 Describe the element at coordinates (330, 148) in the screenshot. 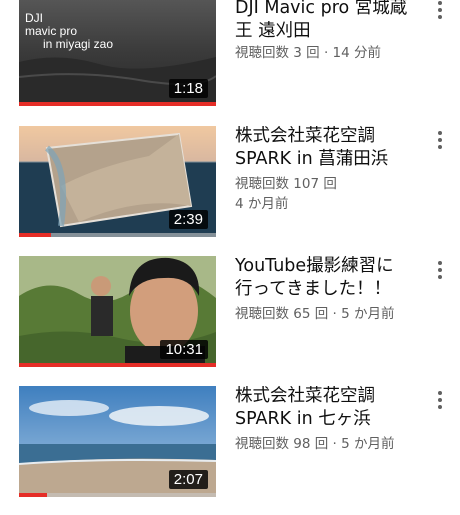

I see `video-title: 株式会社菜花空調 SPARK in 菖蒲田浜` at that location.